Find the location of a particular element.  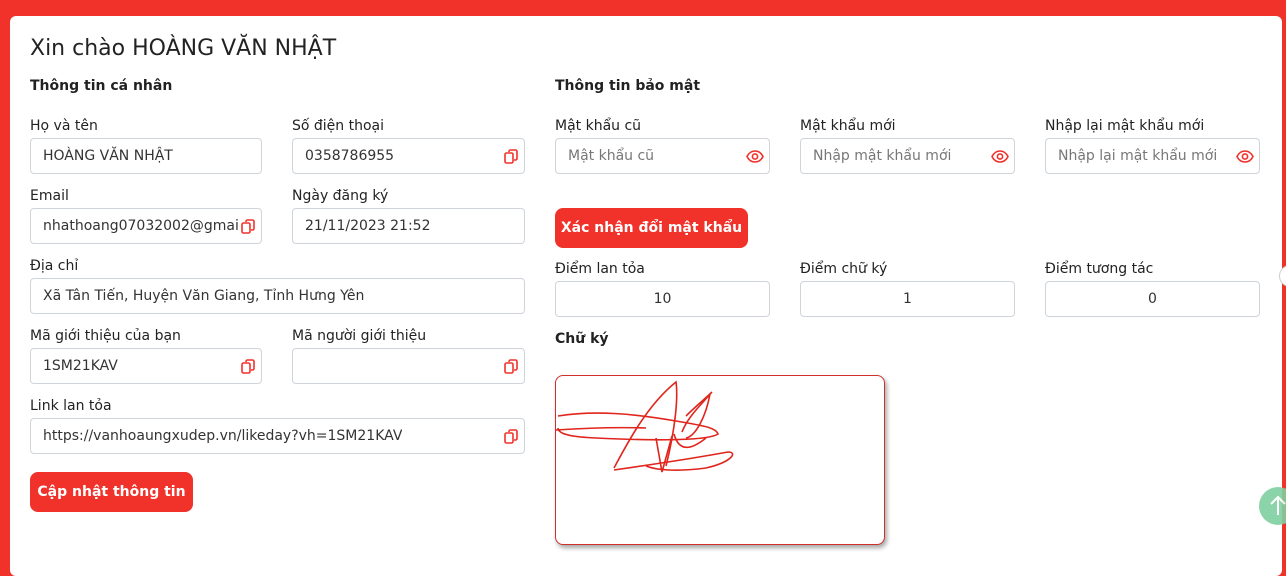

referrer-code-field is located at coordinates (408, 366).